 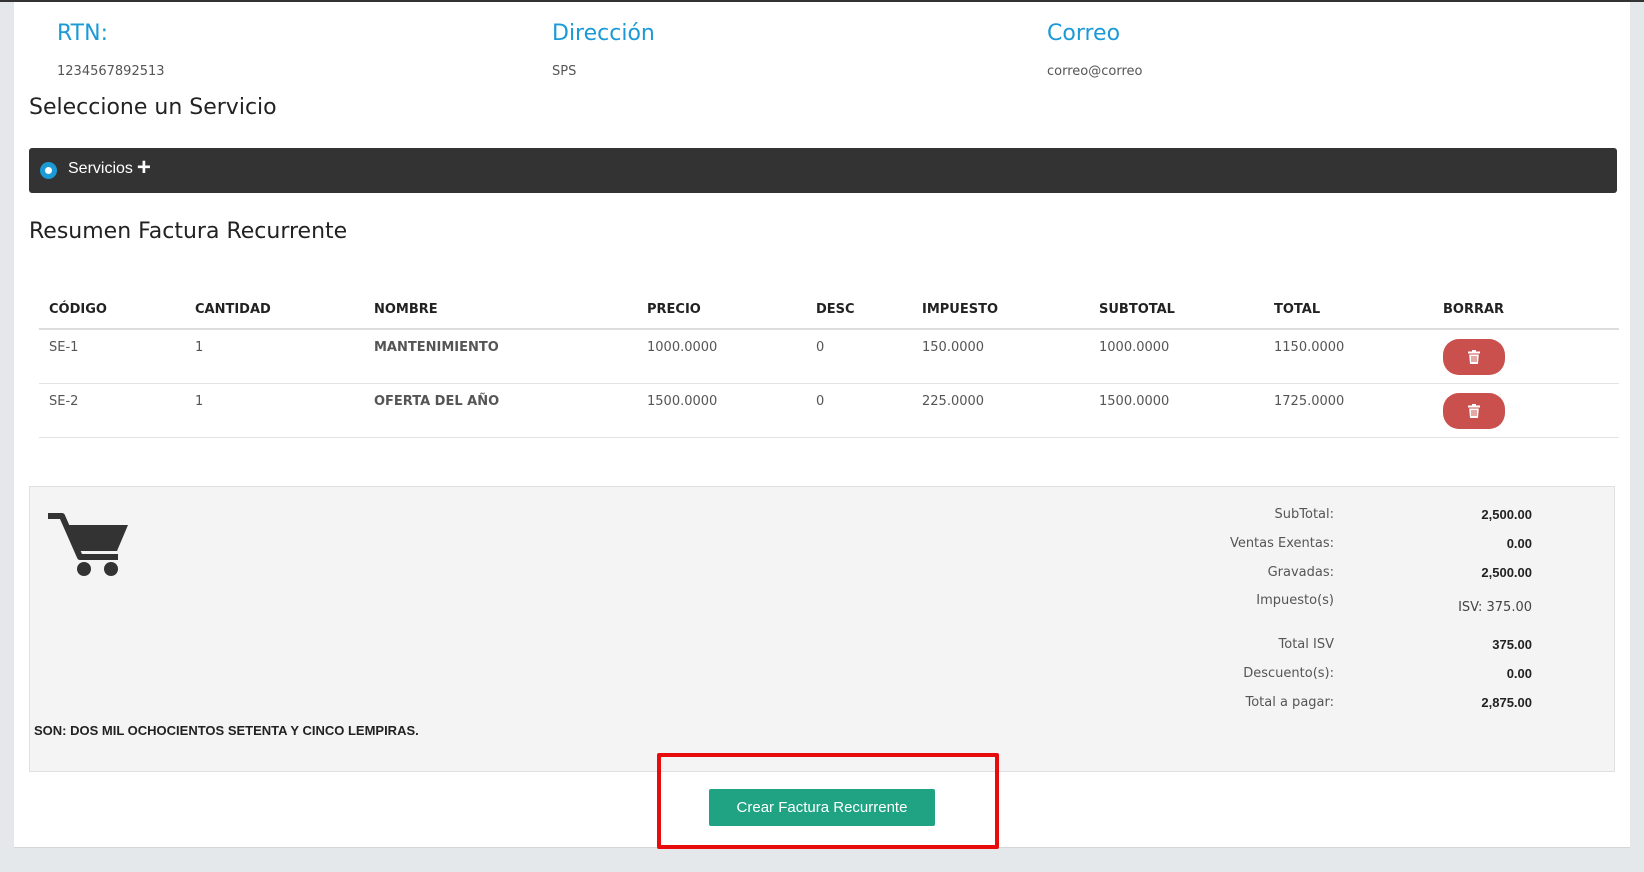 I want to click on rtn-block: RTN: 1234567892513, so click(x=111, y=49).